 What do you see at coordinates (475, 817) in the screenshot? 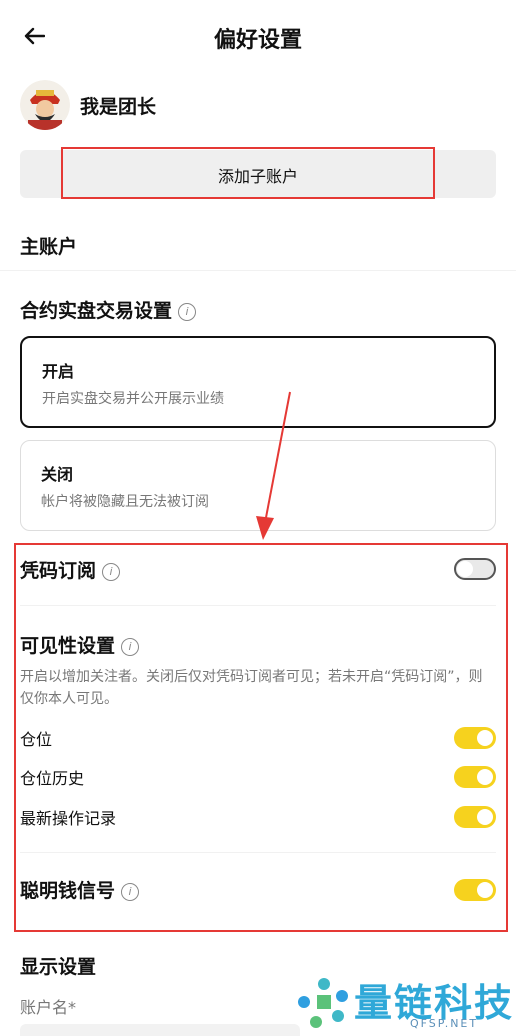
I see `latest-actions-toggle` at bounding box center [475, 817].